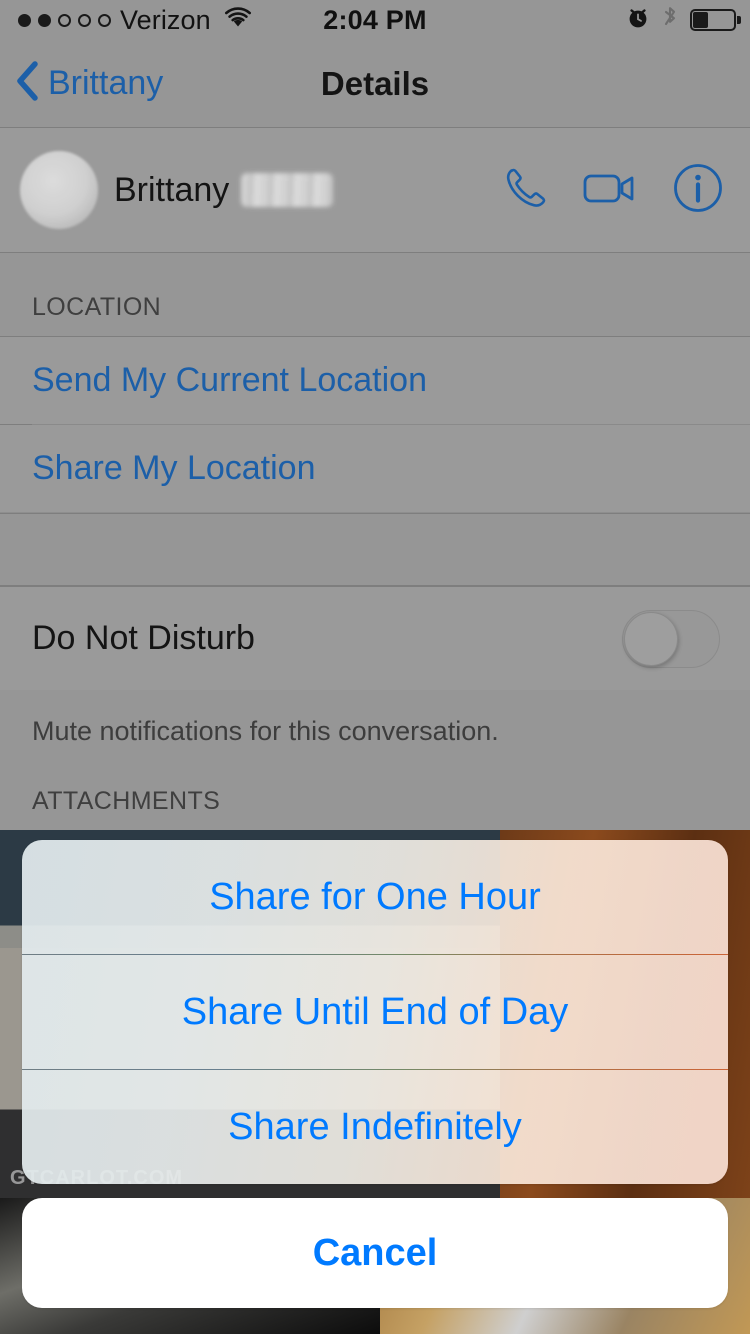  I want to click on video-call-icon, so click(610, 190).